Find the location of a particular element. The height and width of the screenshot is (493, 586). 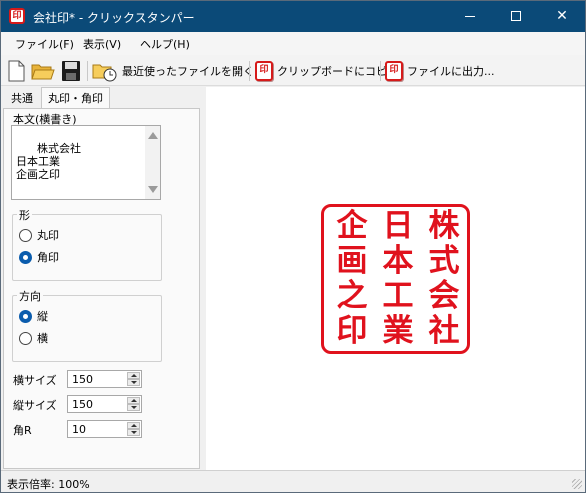

shape-round-radio: 丸印 is located at coordinates (39, 235).